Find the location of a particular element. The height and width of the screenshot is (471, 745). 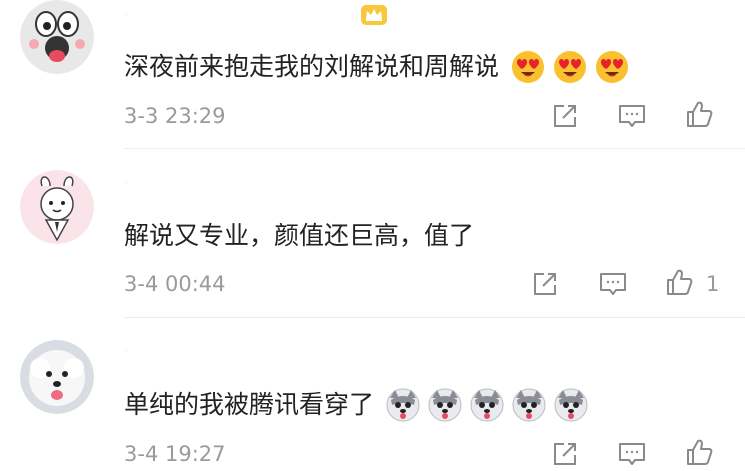

cartoon-face-avatar-icon is located at coordinates (57, 37).